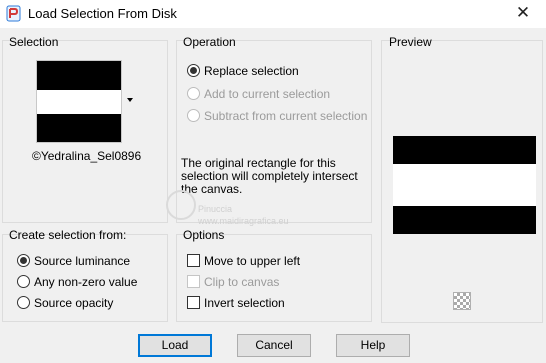  I want to click on preview-top-band, so click(464, 150).